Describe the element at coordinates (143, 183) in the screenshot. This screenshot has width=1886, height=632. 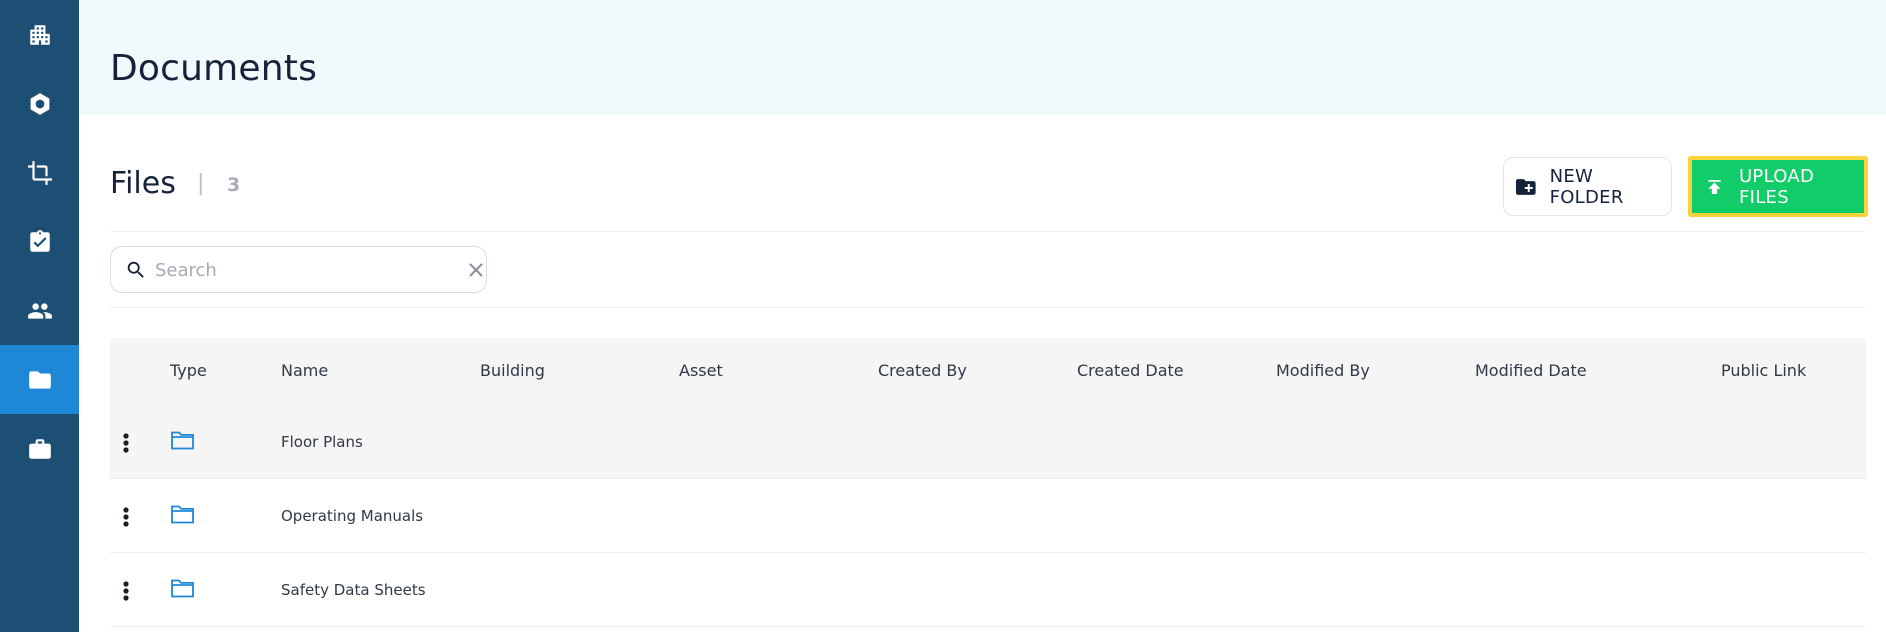
I see `files-heading: Files` at that location.